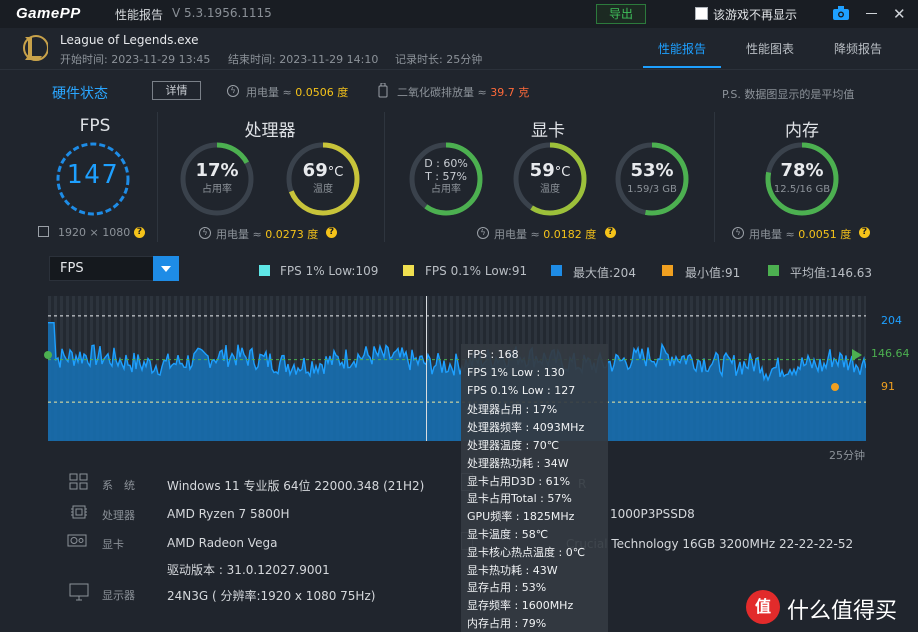 The height and width of the screenshot is (632, 918). Describe the element at coordinates (857, 355) in the screenshot. I see `avg-end-marker` at that location.